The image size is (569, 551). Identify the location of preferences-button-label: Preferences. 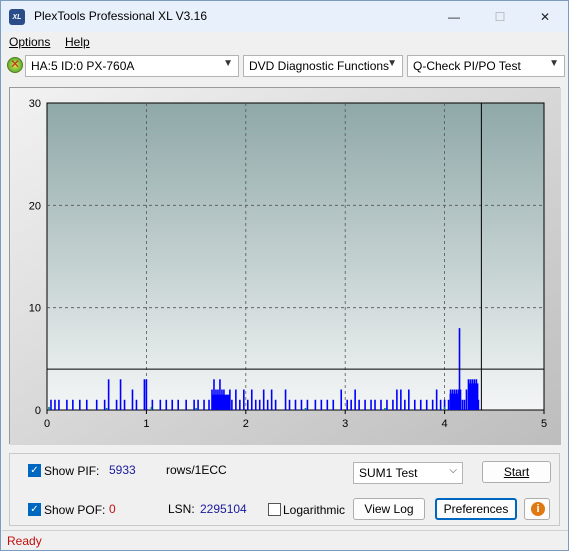
(476, 509).